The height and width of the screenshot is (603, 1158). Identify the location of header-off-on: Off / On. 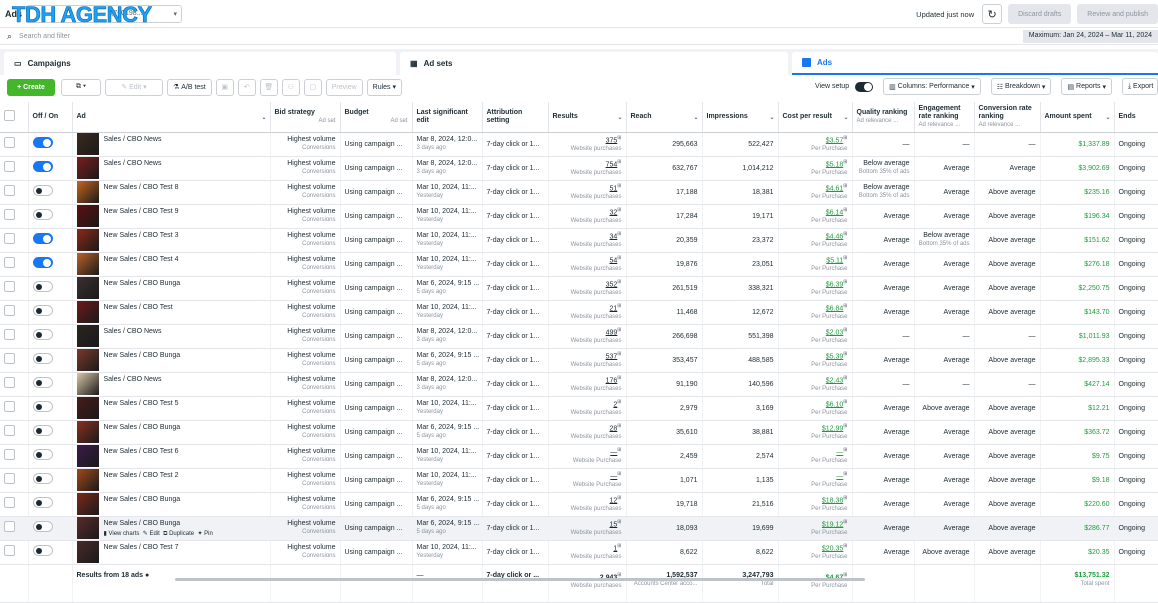
(50, 117).